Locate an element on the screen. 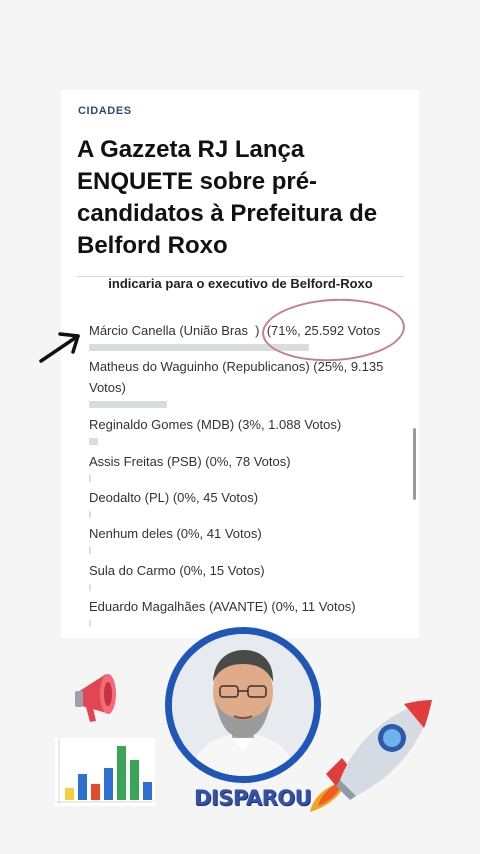 Image resolution: width=480 pixels, height=854 pixels. poll-option: Reginaldo Gomes (MDB) (3%, 1.088 Votos) is located at coordinates (239, 429).